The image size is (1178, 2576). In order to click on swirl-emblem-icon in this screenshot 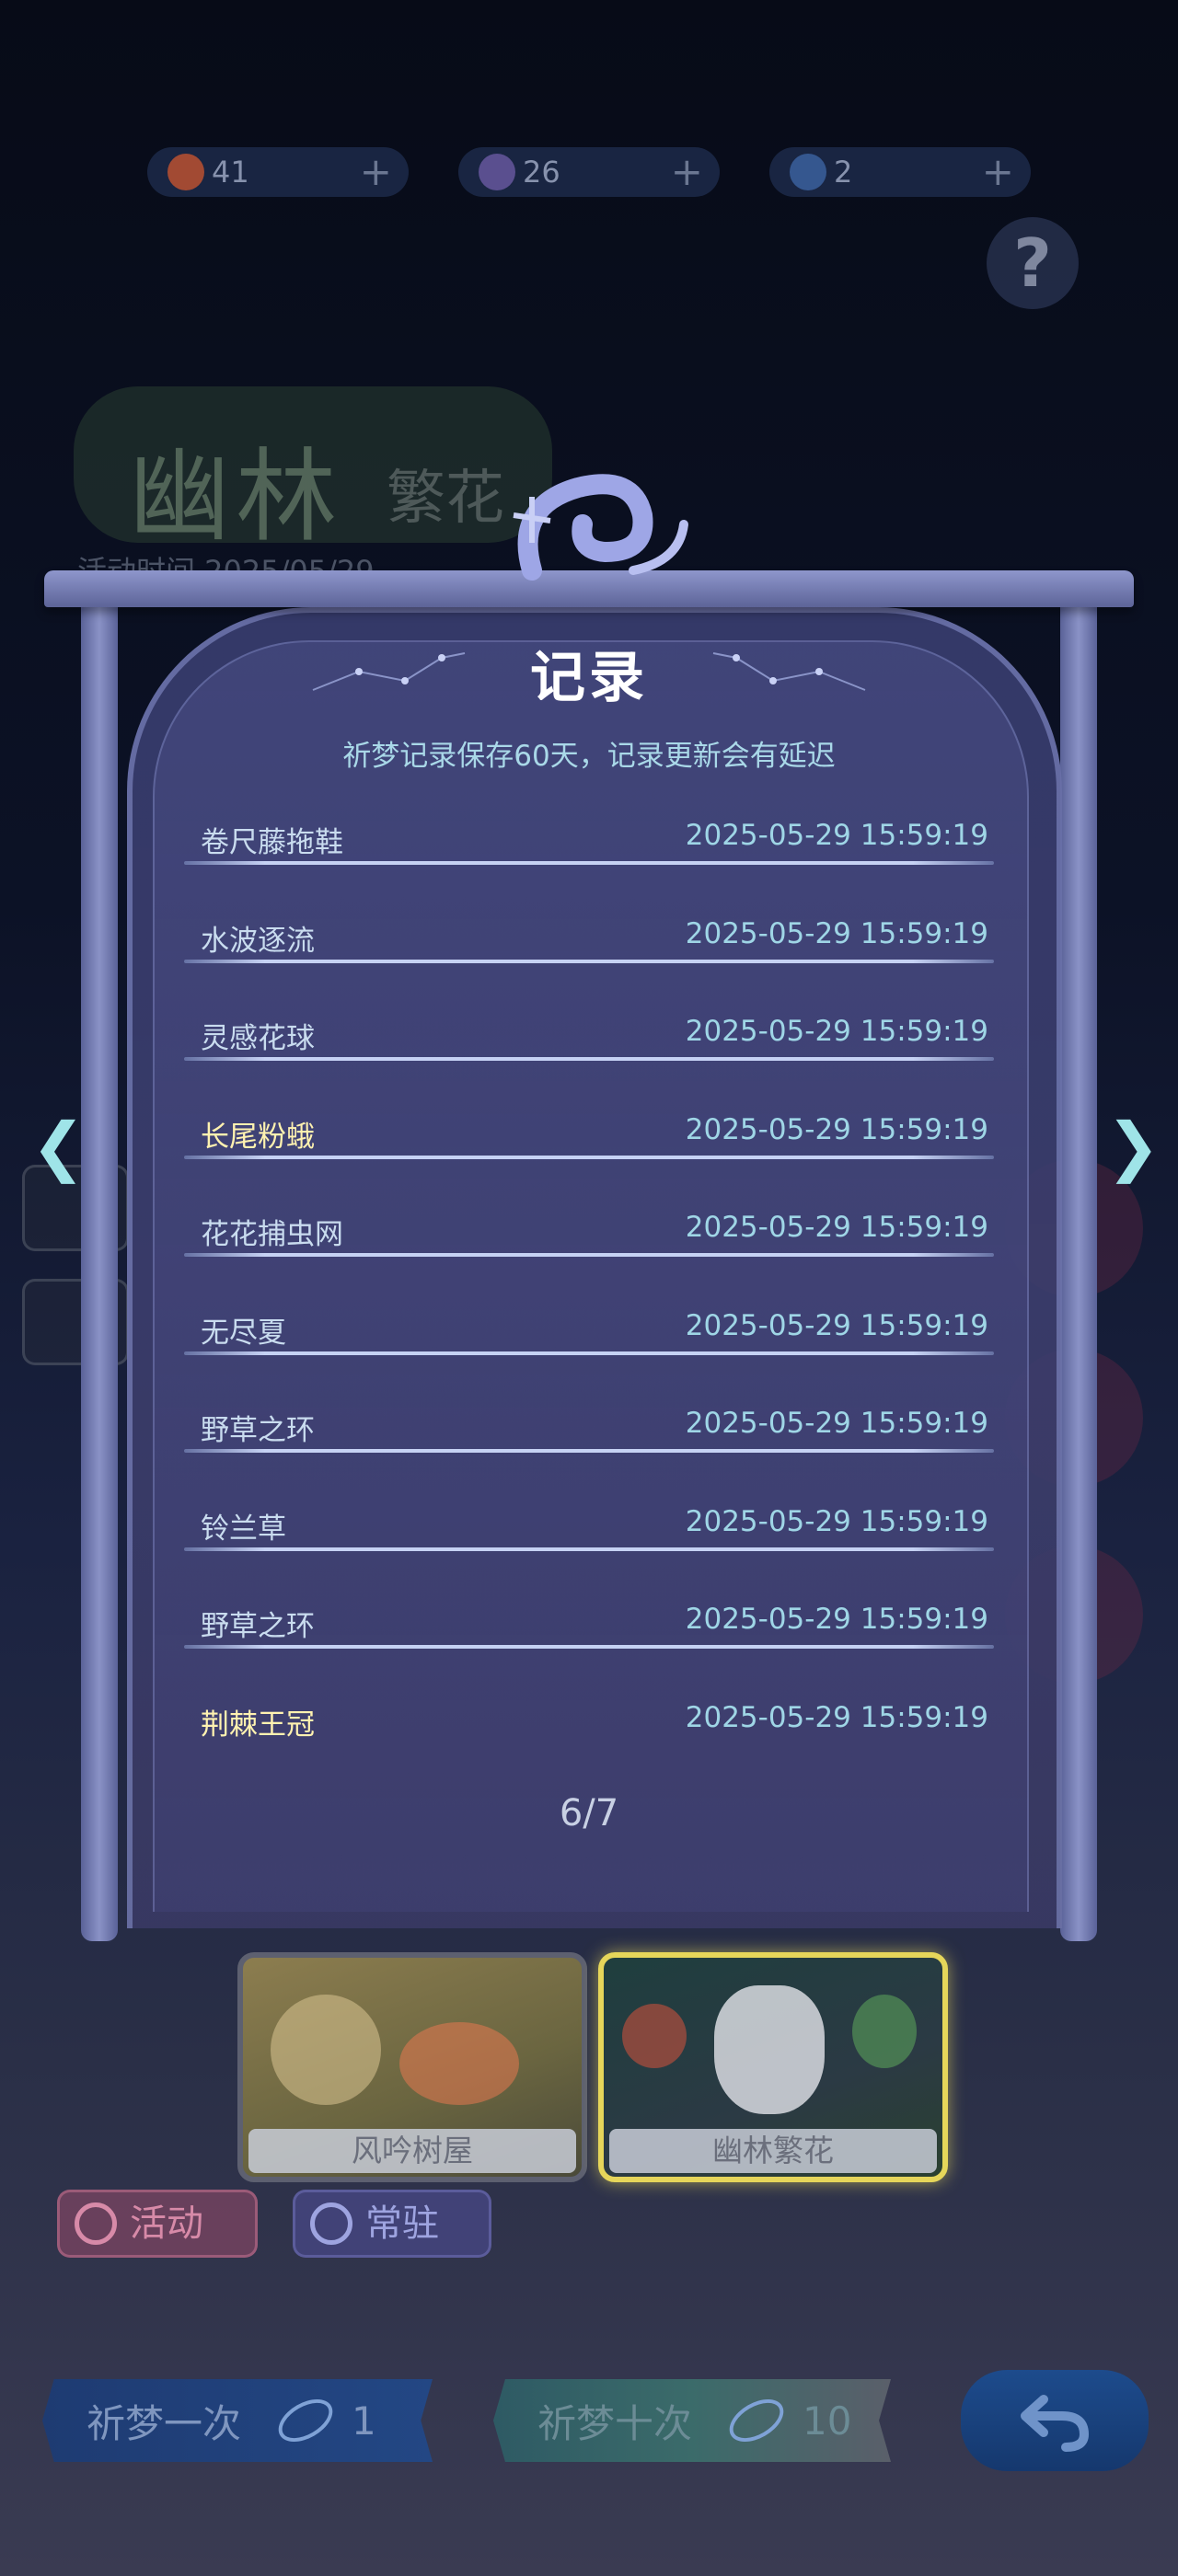, I will do `click(601, 515)`.